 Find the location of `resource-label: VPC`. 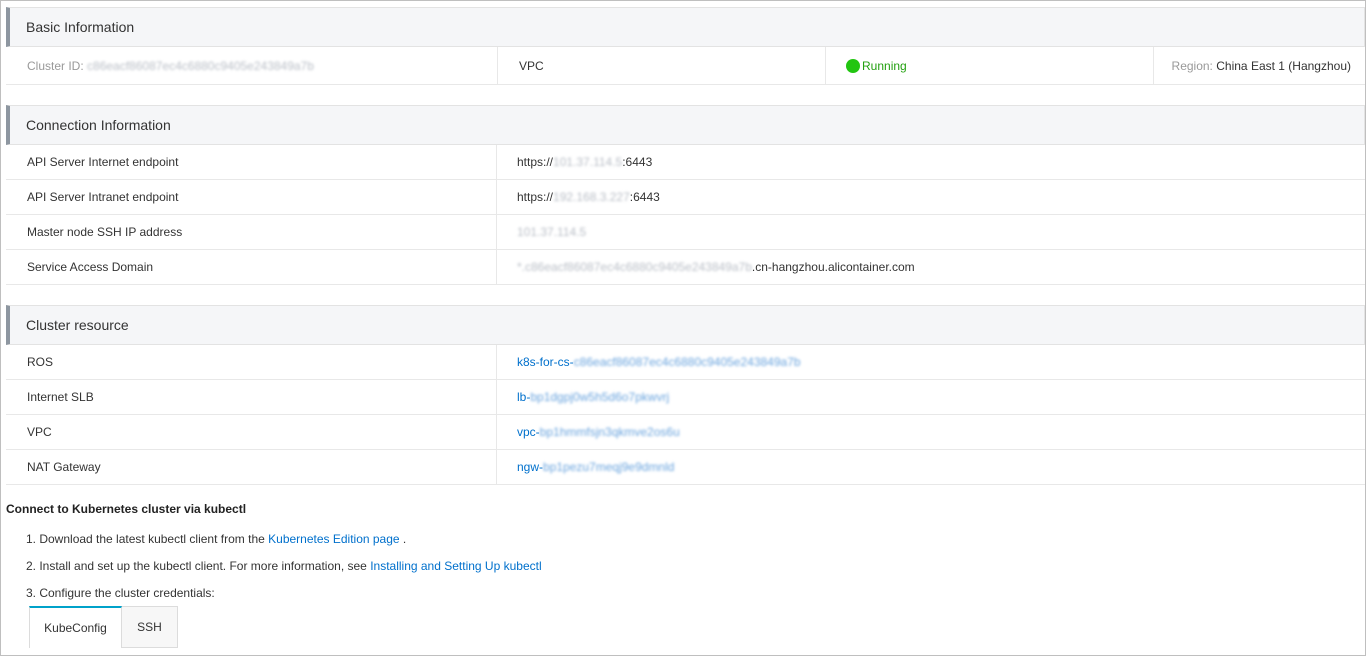

resource-label: VPC is located at coordinates (251, 432).